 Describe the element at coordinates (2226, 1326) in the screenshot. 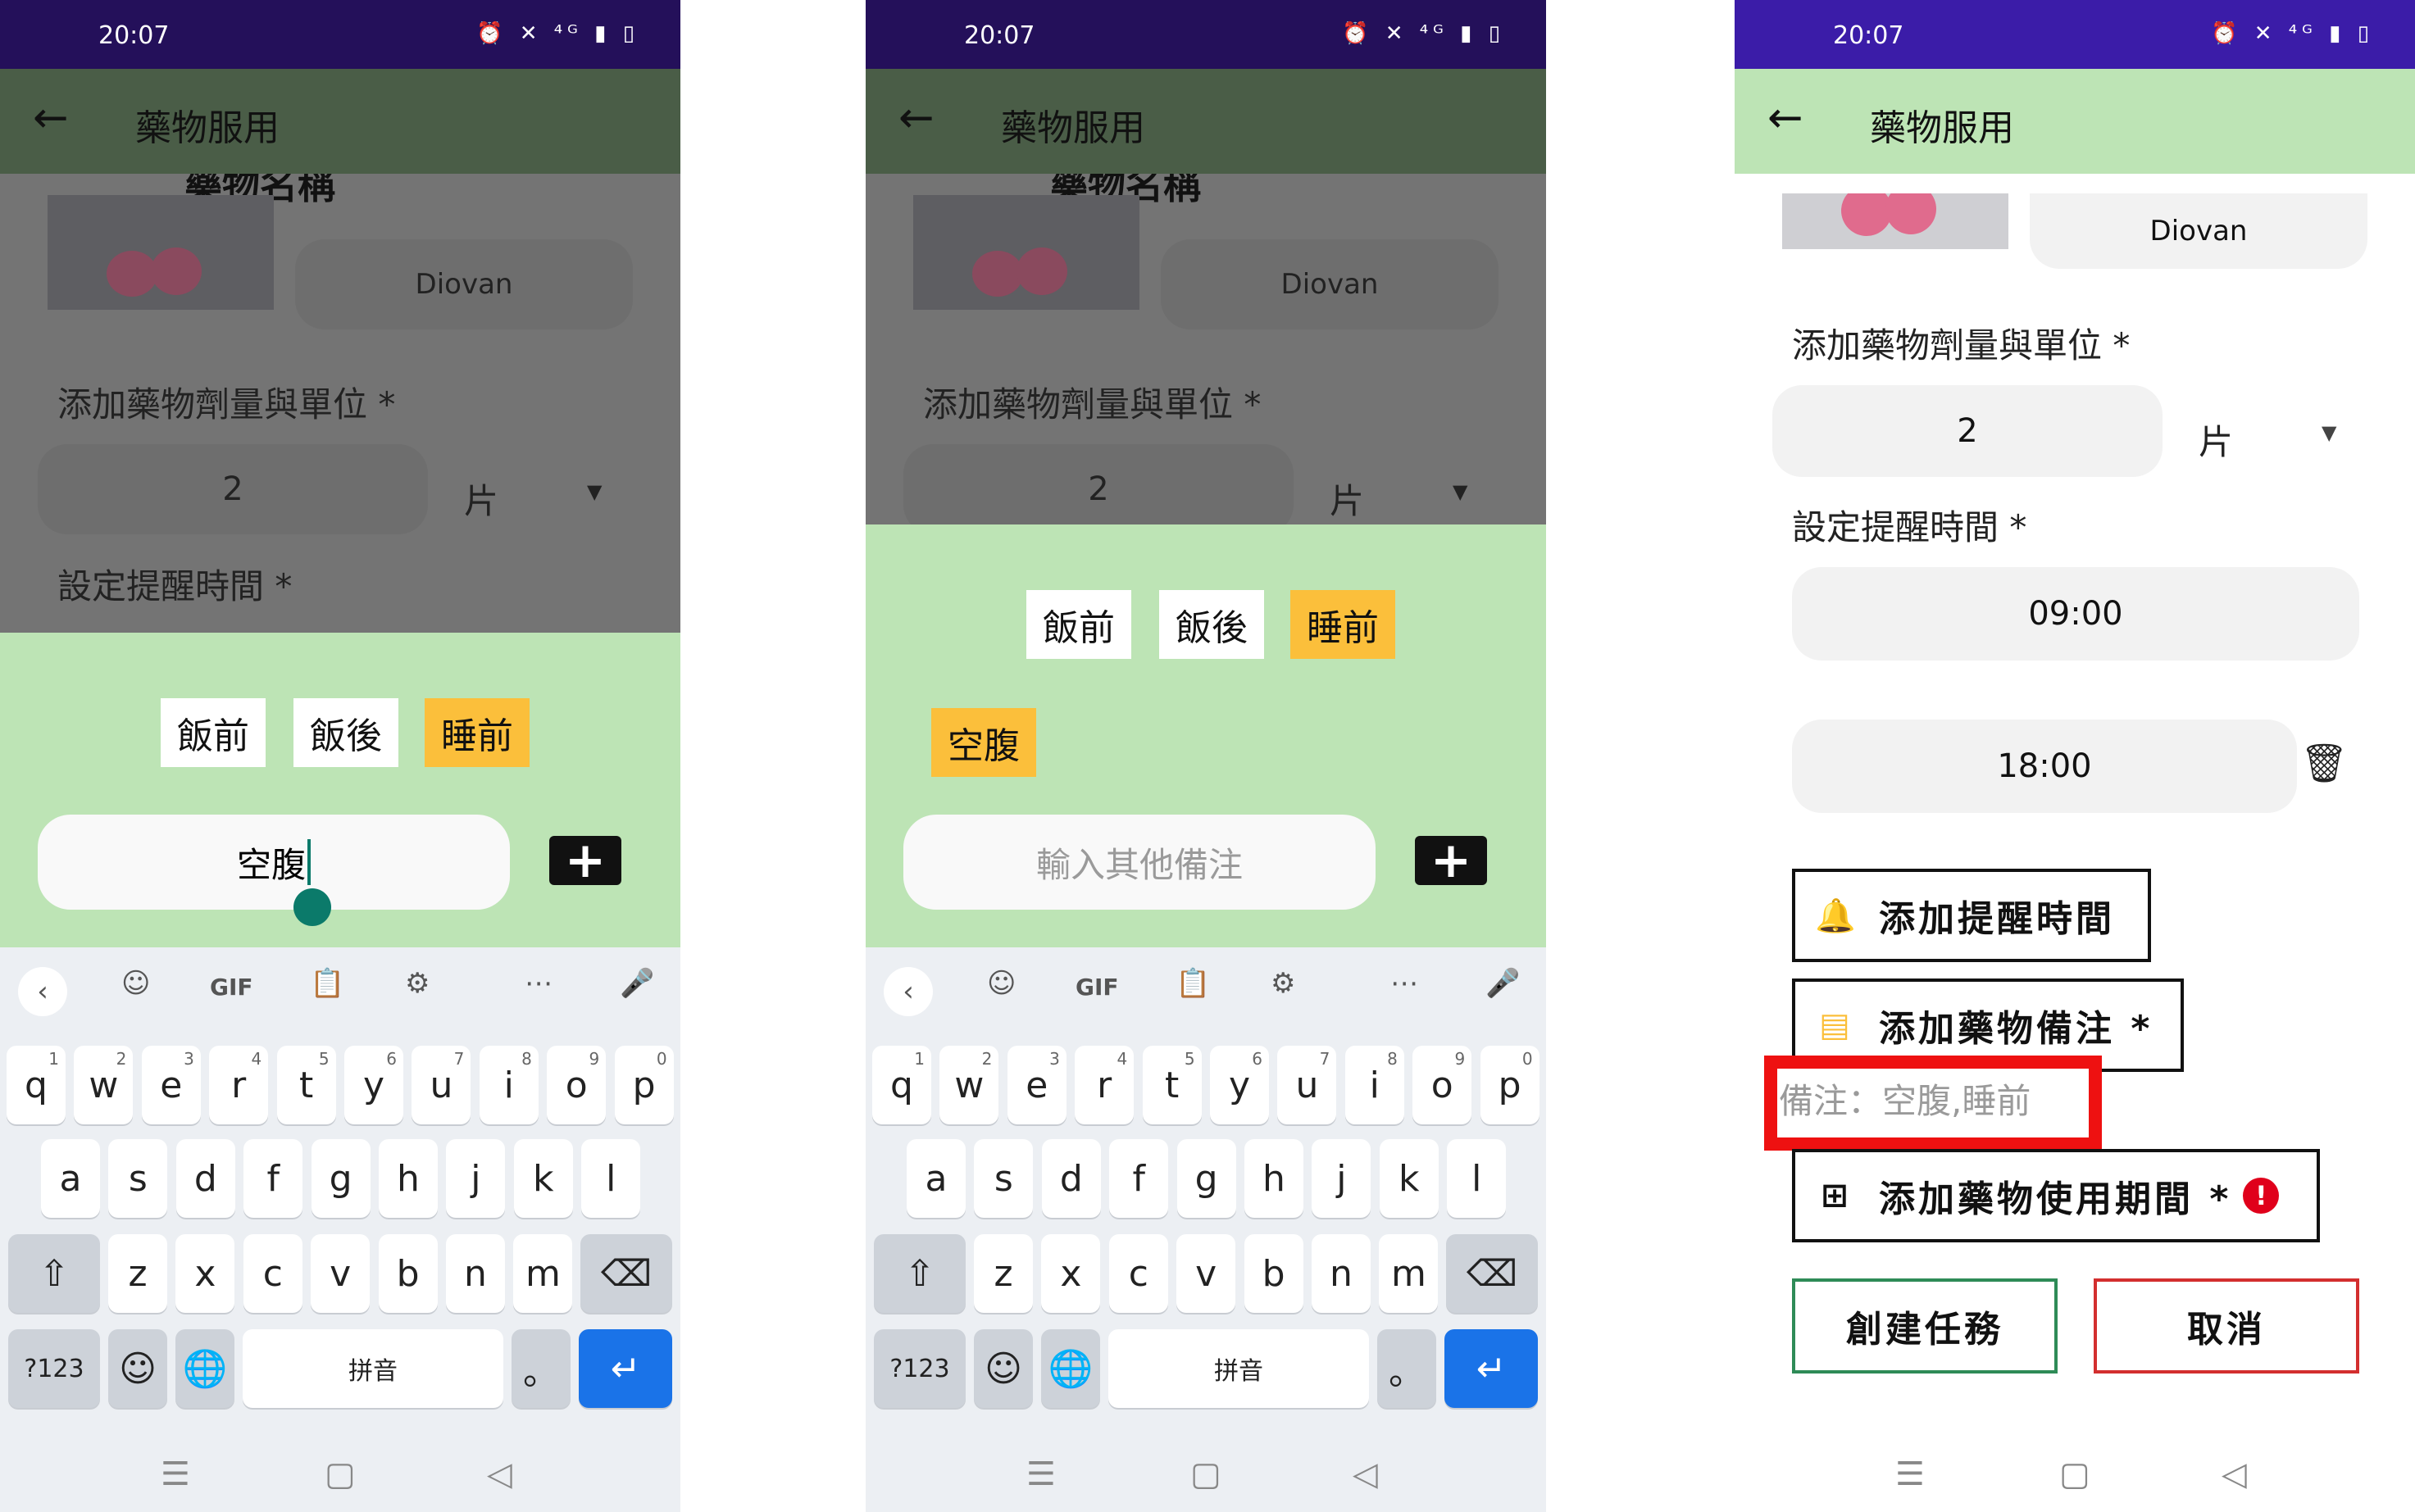

I see `cancel-button: 取消` at that location.